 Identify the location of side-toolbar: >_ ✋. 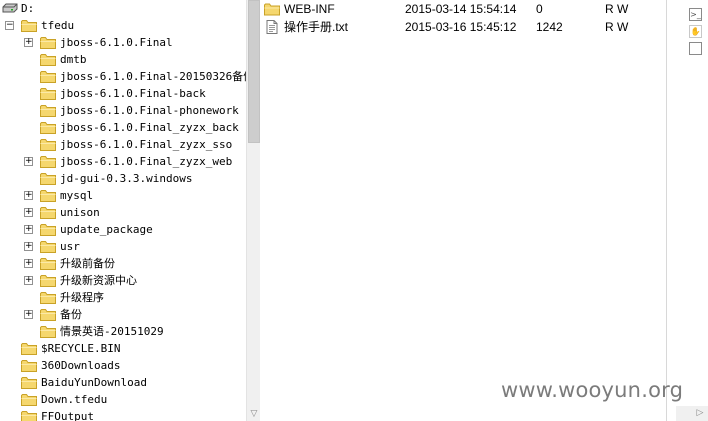
(687, 210).